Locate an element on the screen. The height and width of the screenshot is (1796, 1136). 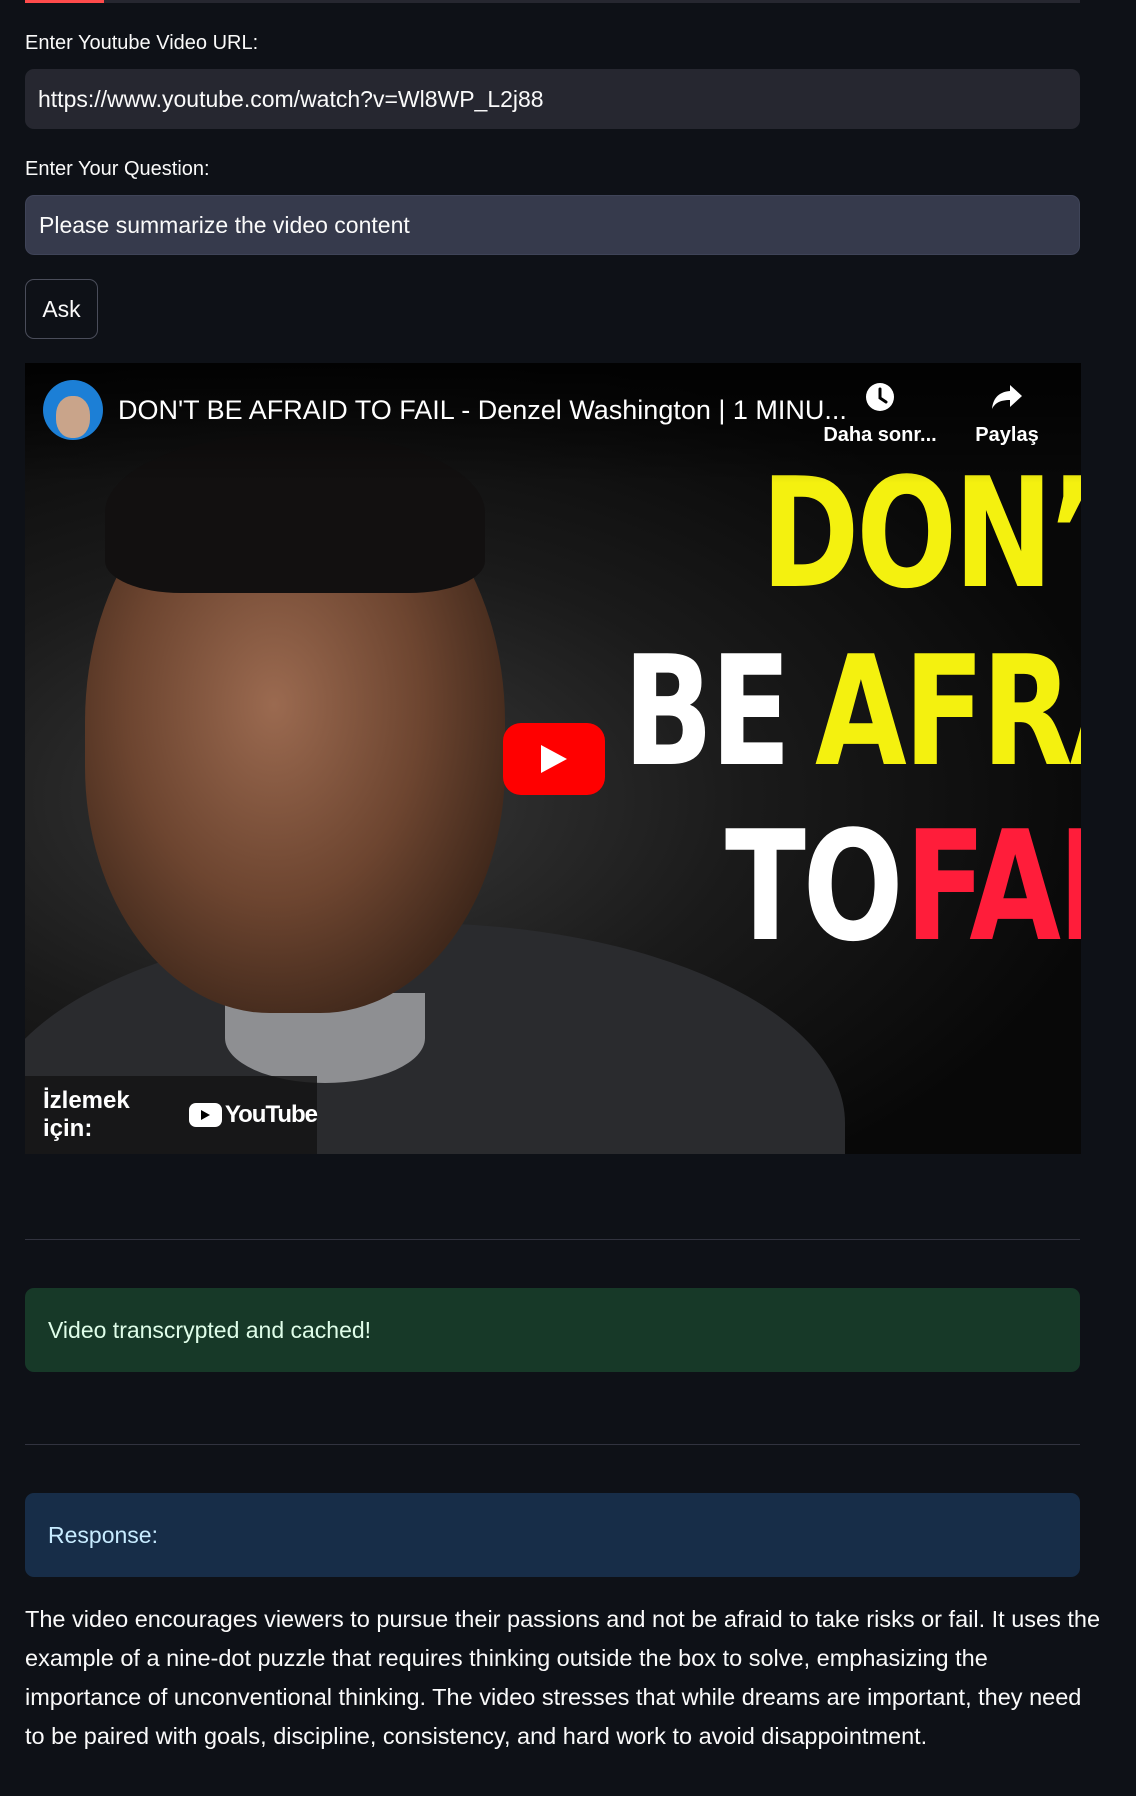
thumbnail-text-line2a: BE is located at coordinates (707, 711).